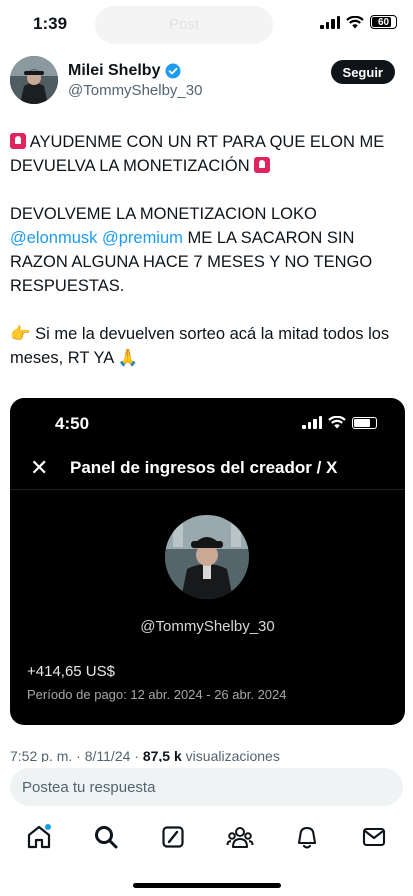 This screenshot has width=413, height=896. I want to click on embed-header: ✕ Panel de ingresos del creador / X, so click(207, 468).